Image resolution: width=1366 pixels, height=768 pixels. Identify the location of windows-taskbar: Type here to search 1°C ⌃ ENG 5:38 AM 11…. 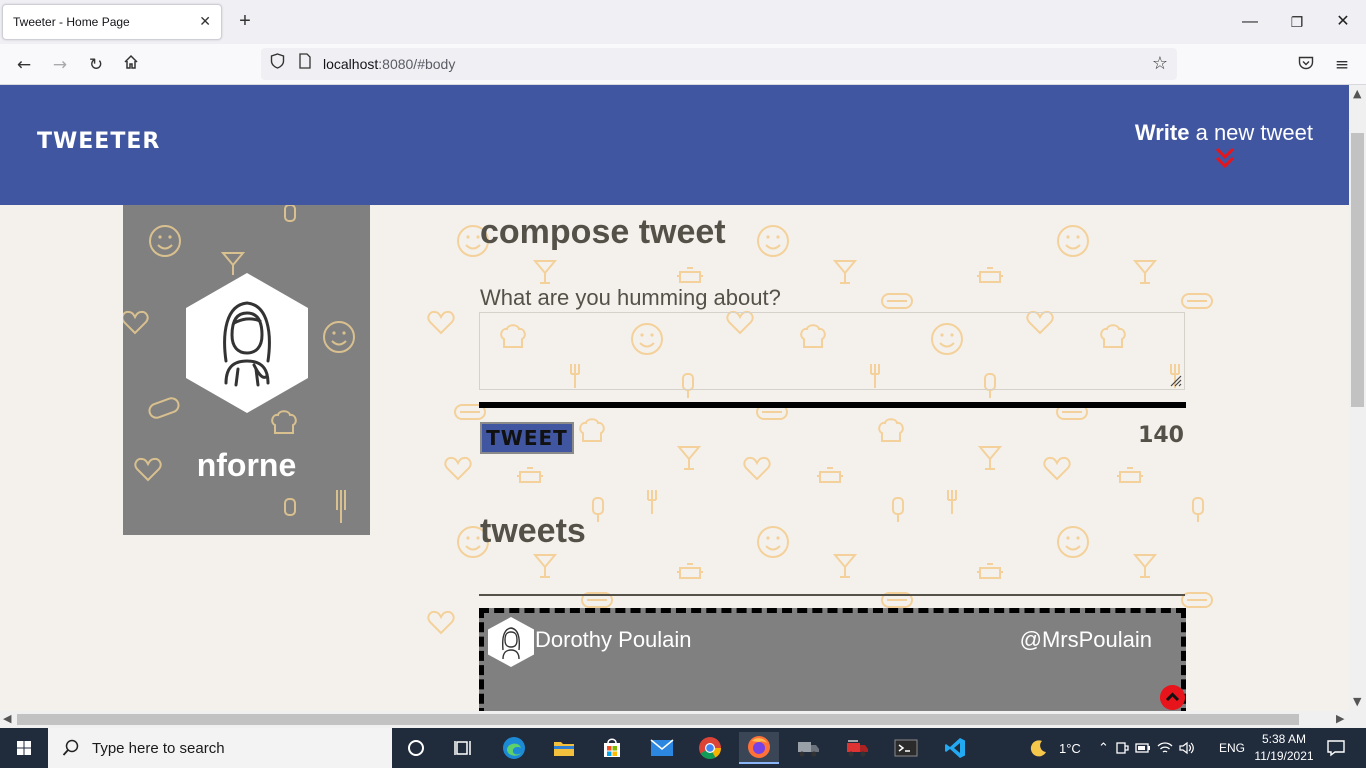
(683, 748).